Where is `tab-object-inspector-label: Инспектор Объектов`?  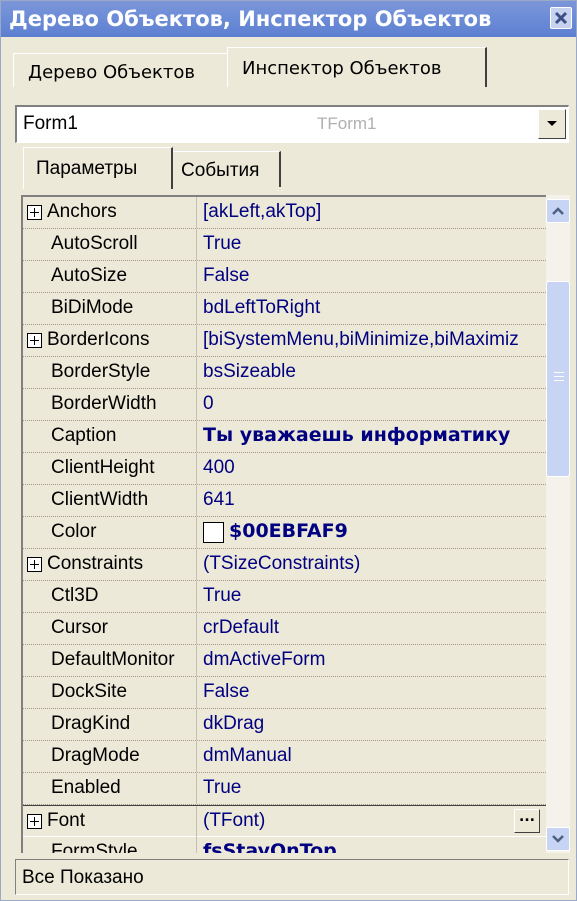
tab-object-inspector-label: Инспектор Объектов is located at coordinates (342, 68).